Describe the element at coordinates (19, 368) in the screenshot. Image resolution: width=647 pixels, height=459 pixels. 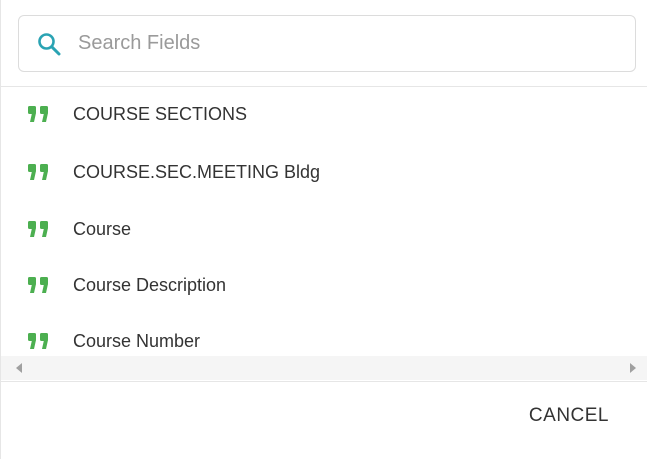
I see `scroll-left-arrow-icon` at that location.